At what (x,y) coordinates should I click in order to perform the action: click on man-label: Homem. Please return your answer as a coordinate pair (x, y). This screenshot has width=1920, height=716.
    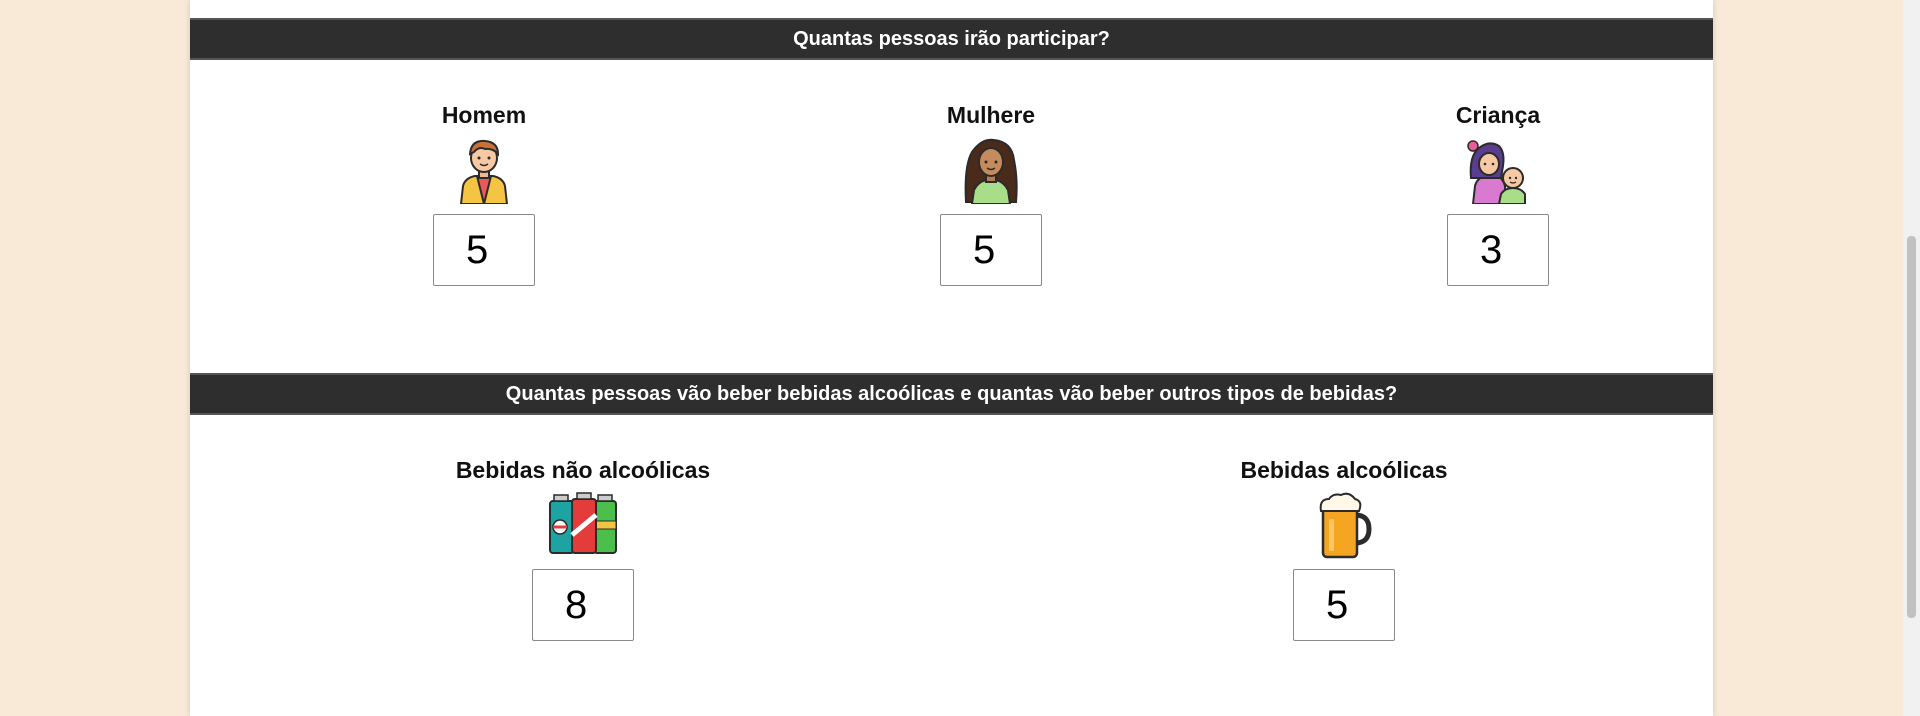
    Looking at the image, I should click on (484, 115).